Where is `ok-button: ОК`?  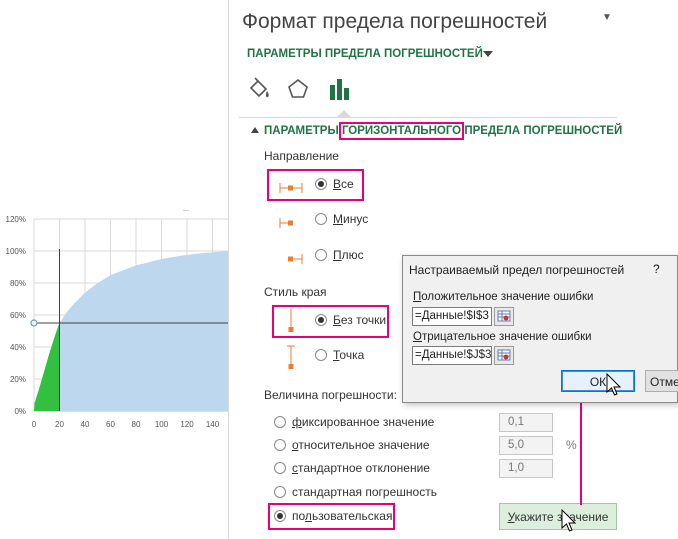 ok-button: ОК is located at coordinates (598, 381).